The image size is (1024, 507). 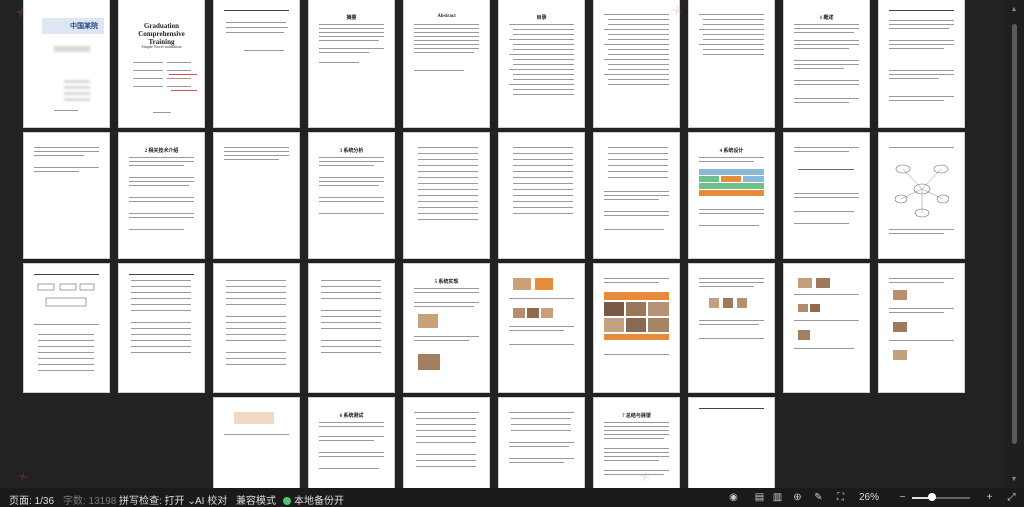 What do you see at coordinates (636, 416) in the screenshot?
I see `page-heading: 7 总结与展望` at bounding box center [636, 416].